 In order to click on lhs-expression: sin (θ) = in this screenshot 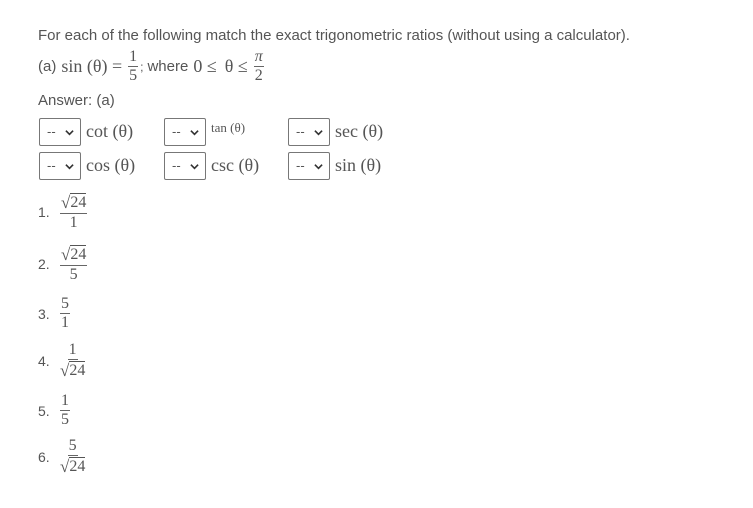, I will do `click(92, 66)`.